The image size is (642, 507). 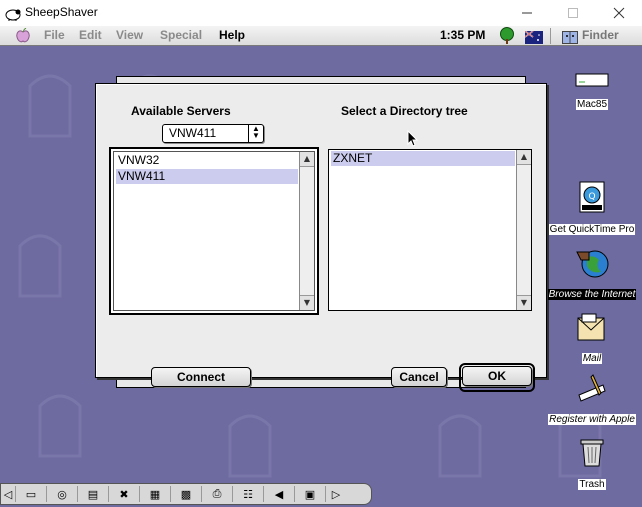 I want to click on available-servers-title: Available Servers, so click(x=181, y=111).